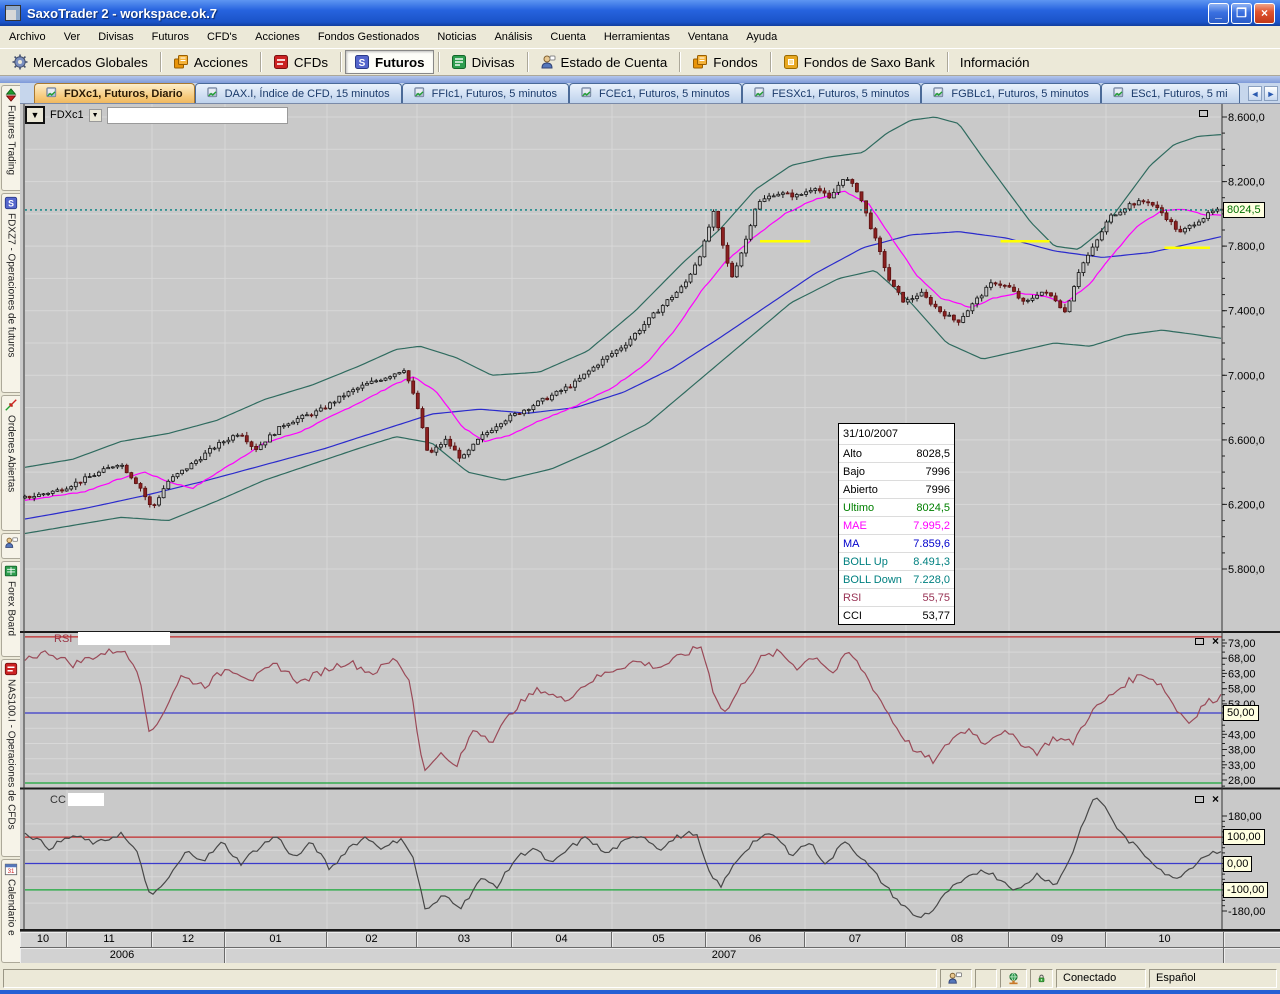  Describe the element at coordinates (1199, 799) in the screenshot. I see `cci-pane-restore-button` at that location.